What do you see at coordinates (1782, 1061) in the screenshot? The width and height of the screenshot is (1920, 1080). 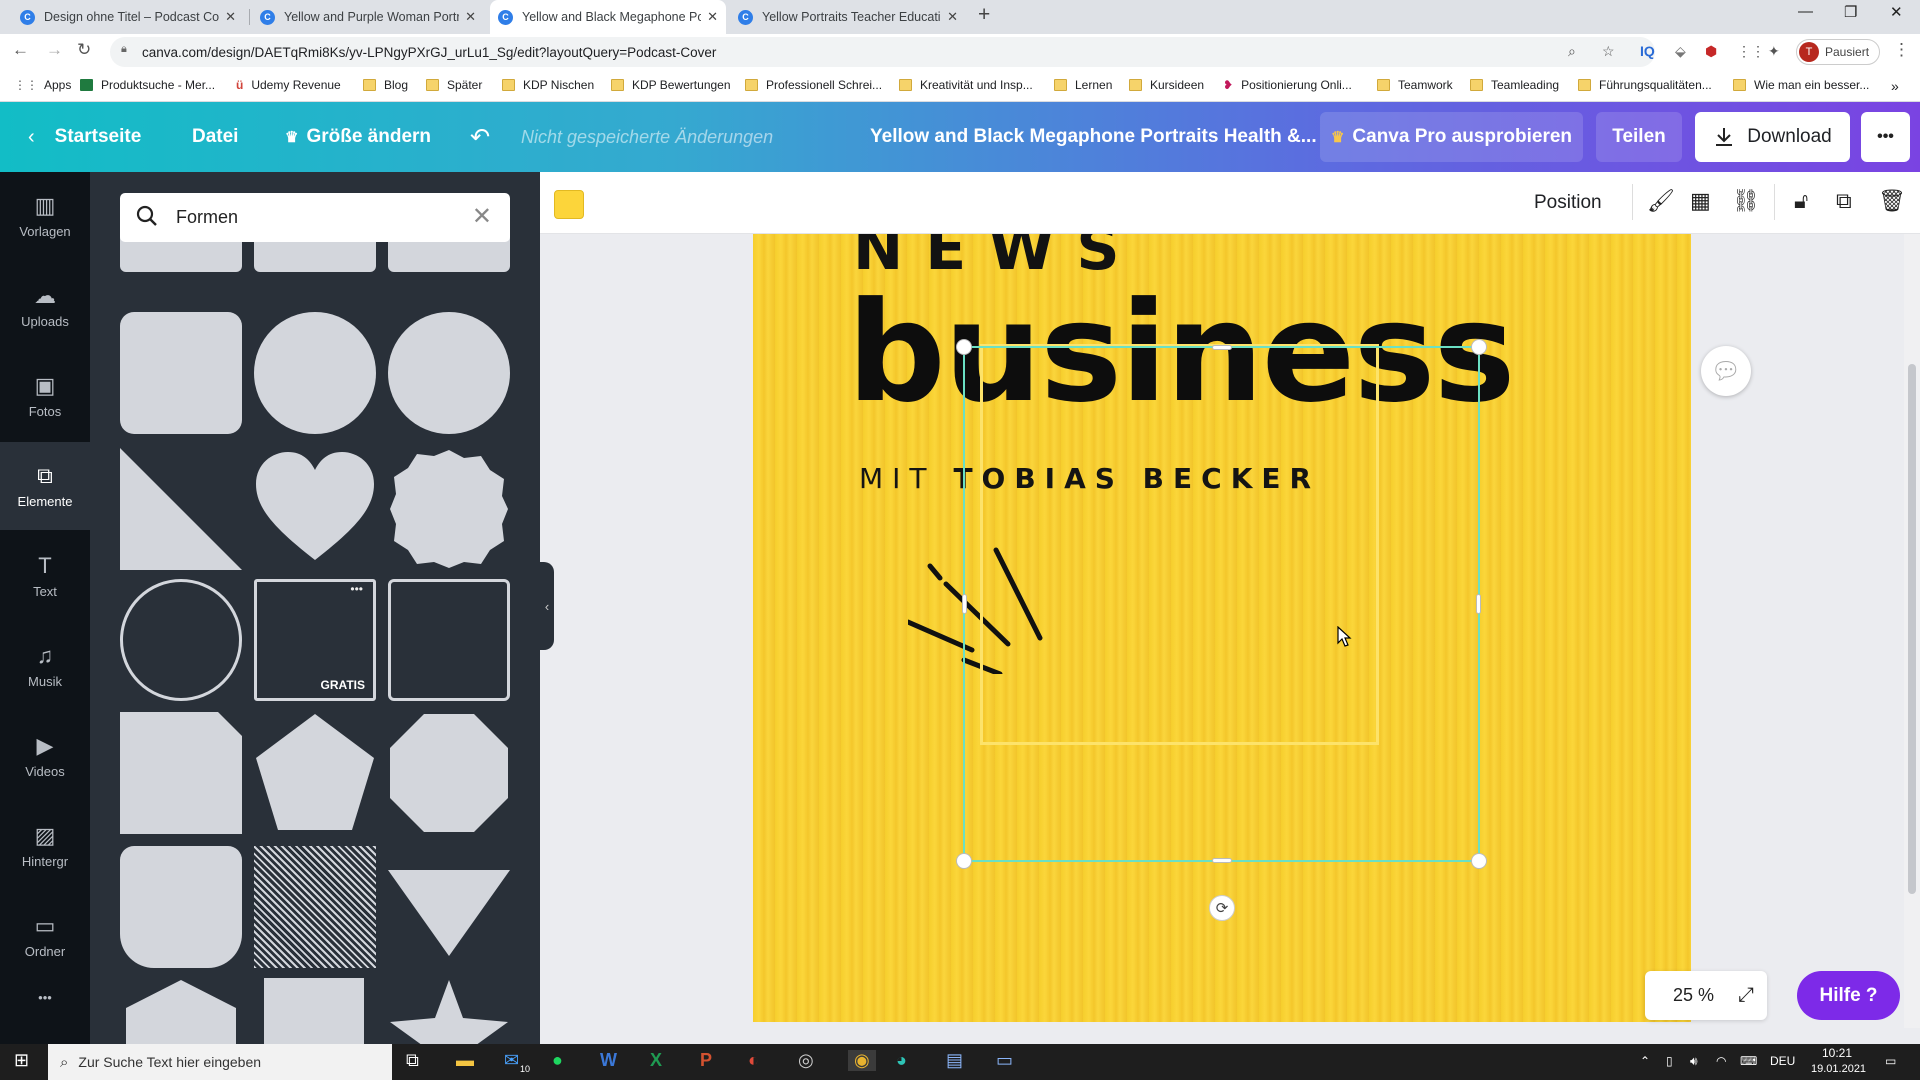 I see `language-indicator: DEU` at bounding box center [1782, 1061].